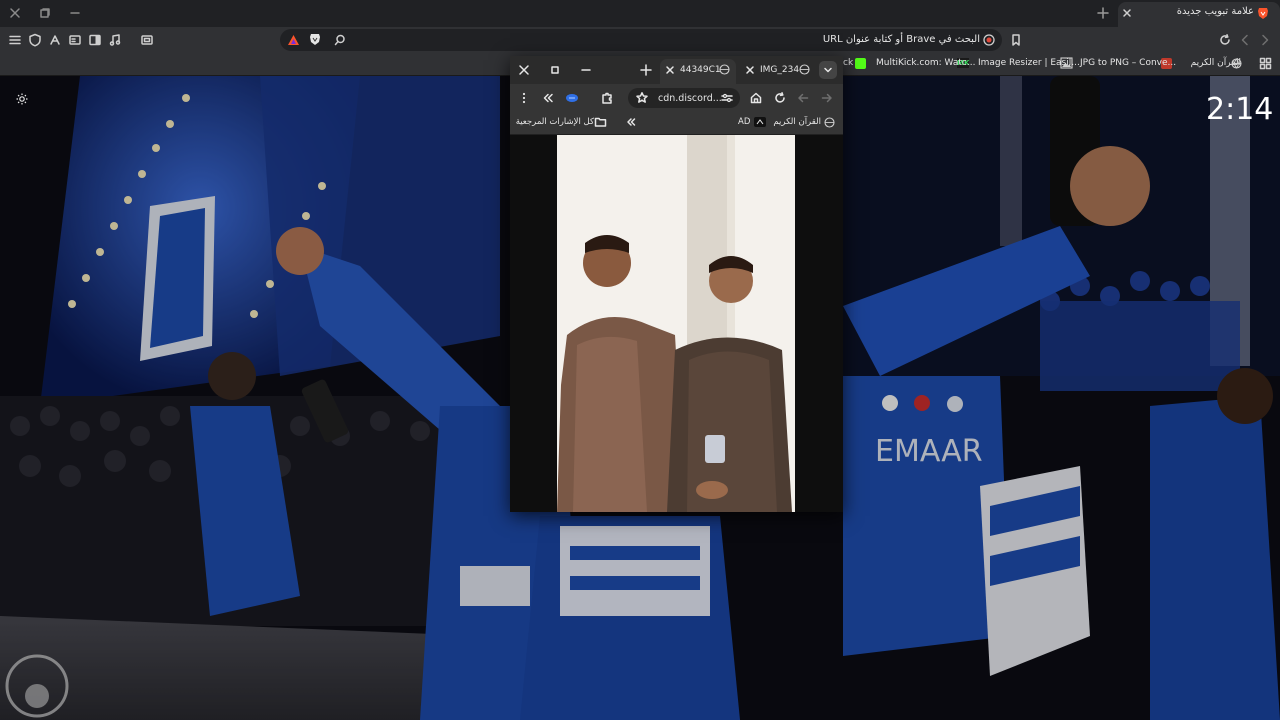  Describe the element at coordinates (901, 39) in the screenshot. I see `address-bar-placeholder: البحث في Brave أو كتابة عنوان URL` at that location.